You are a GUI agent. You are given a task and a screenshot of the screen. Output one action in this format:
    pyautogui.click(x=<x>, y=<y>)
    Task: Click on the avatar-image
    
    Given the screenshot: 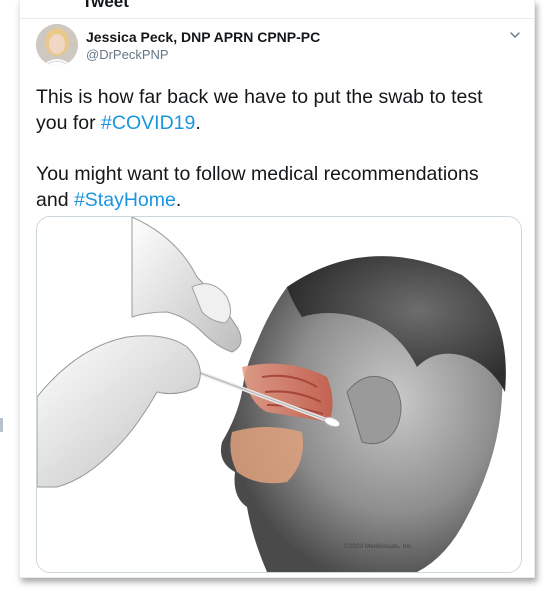 What is the action you would take?
    pyautogui.click(x=57, y=45)
    